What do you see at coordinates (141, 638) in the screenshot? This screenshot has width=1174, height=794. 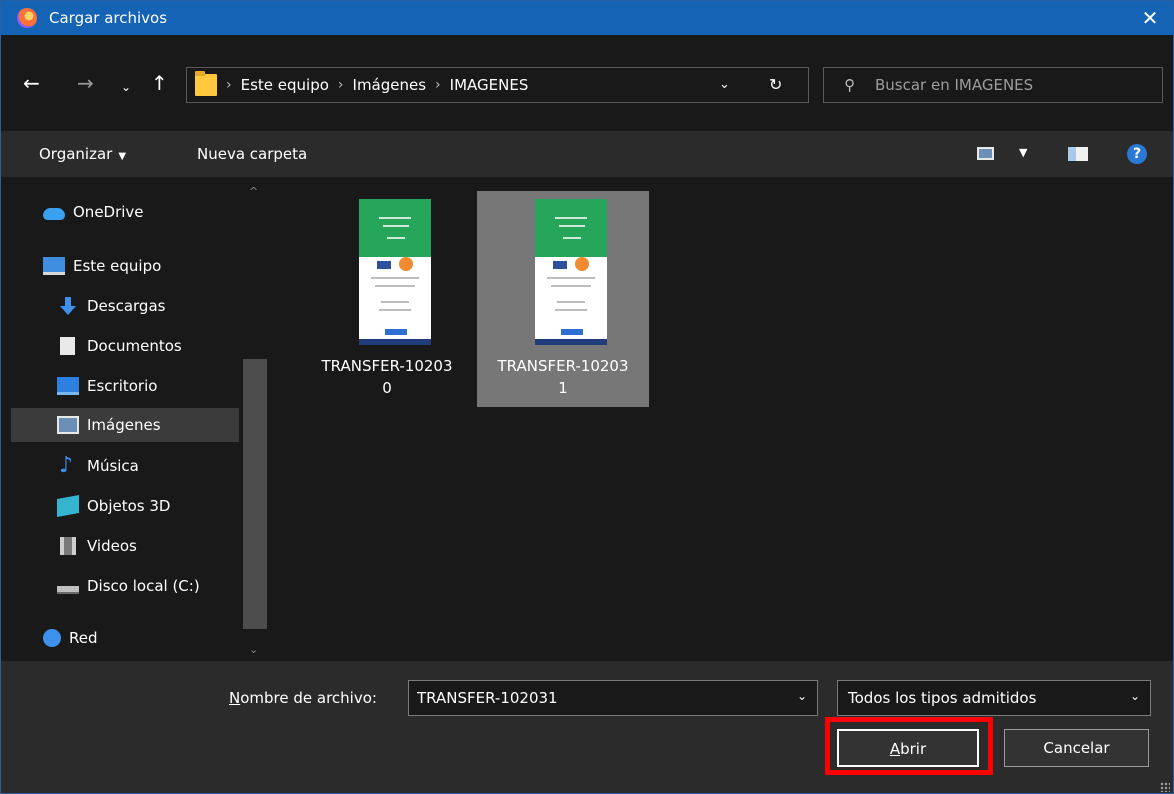 I see `sidebar-item-red: Red` at bounding box center [141, 638].